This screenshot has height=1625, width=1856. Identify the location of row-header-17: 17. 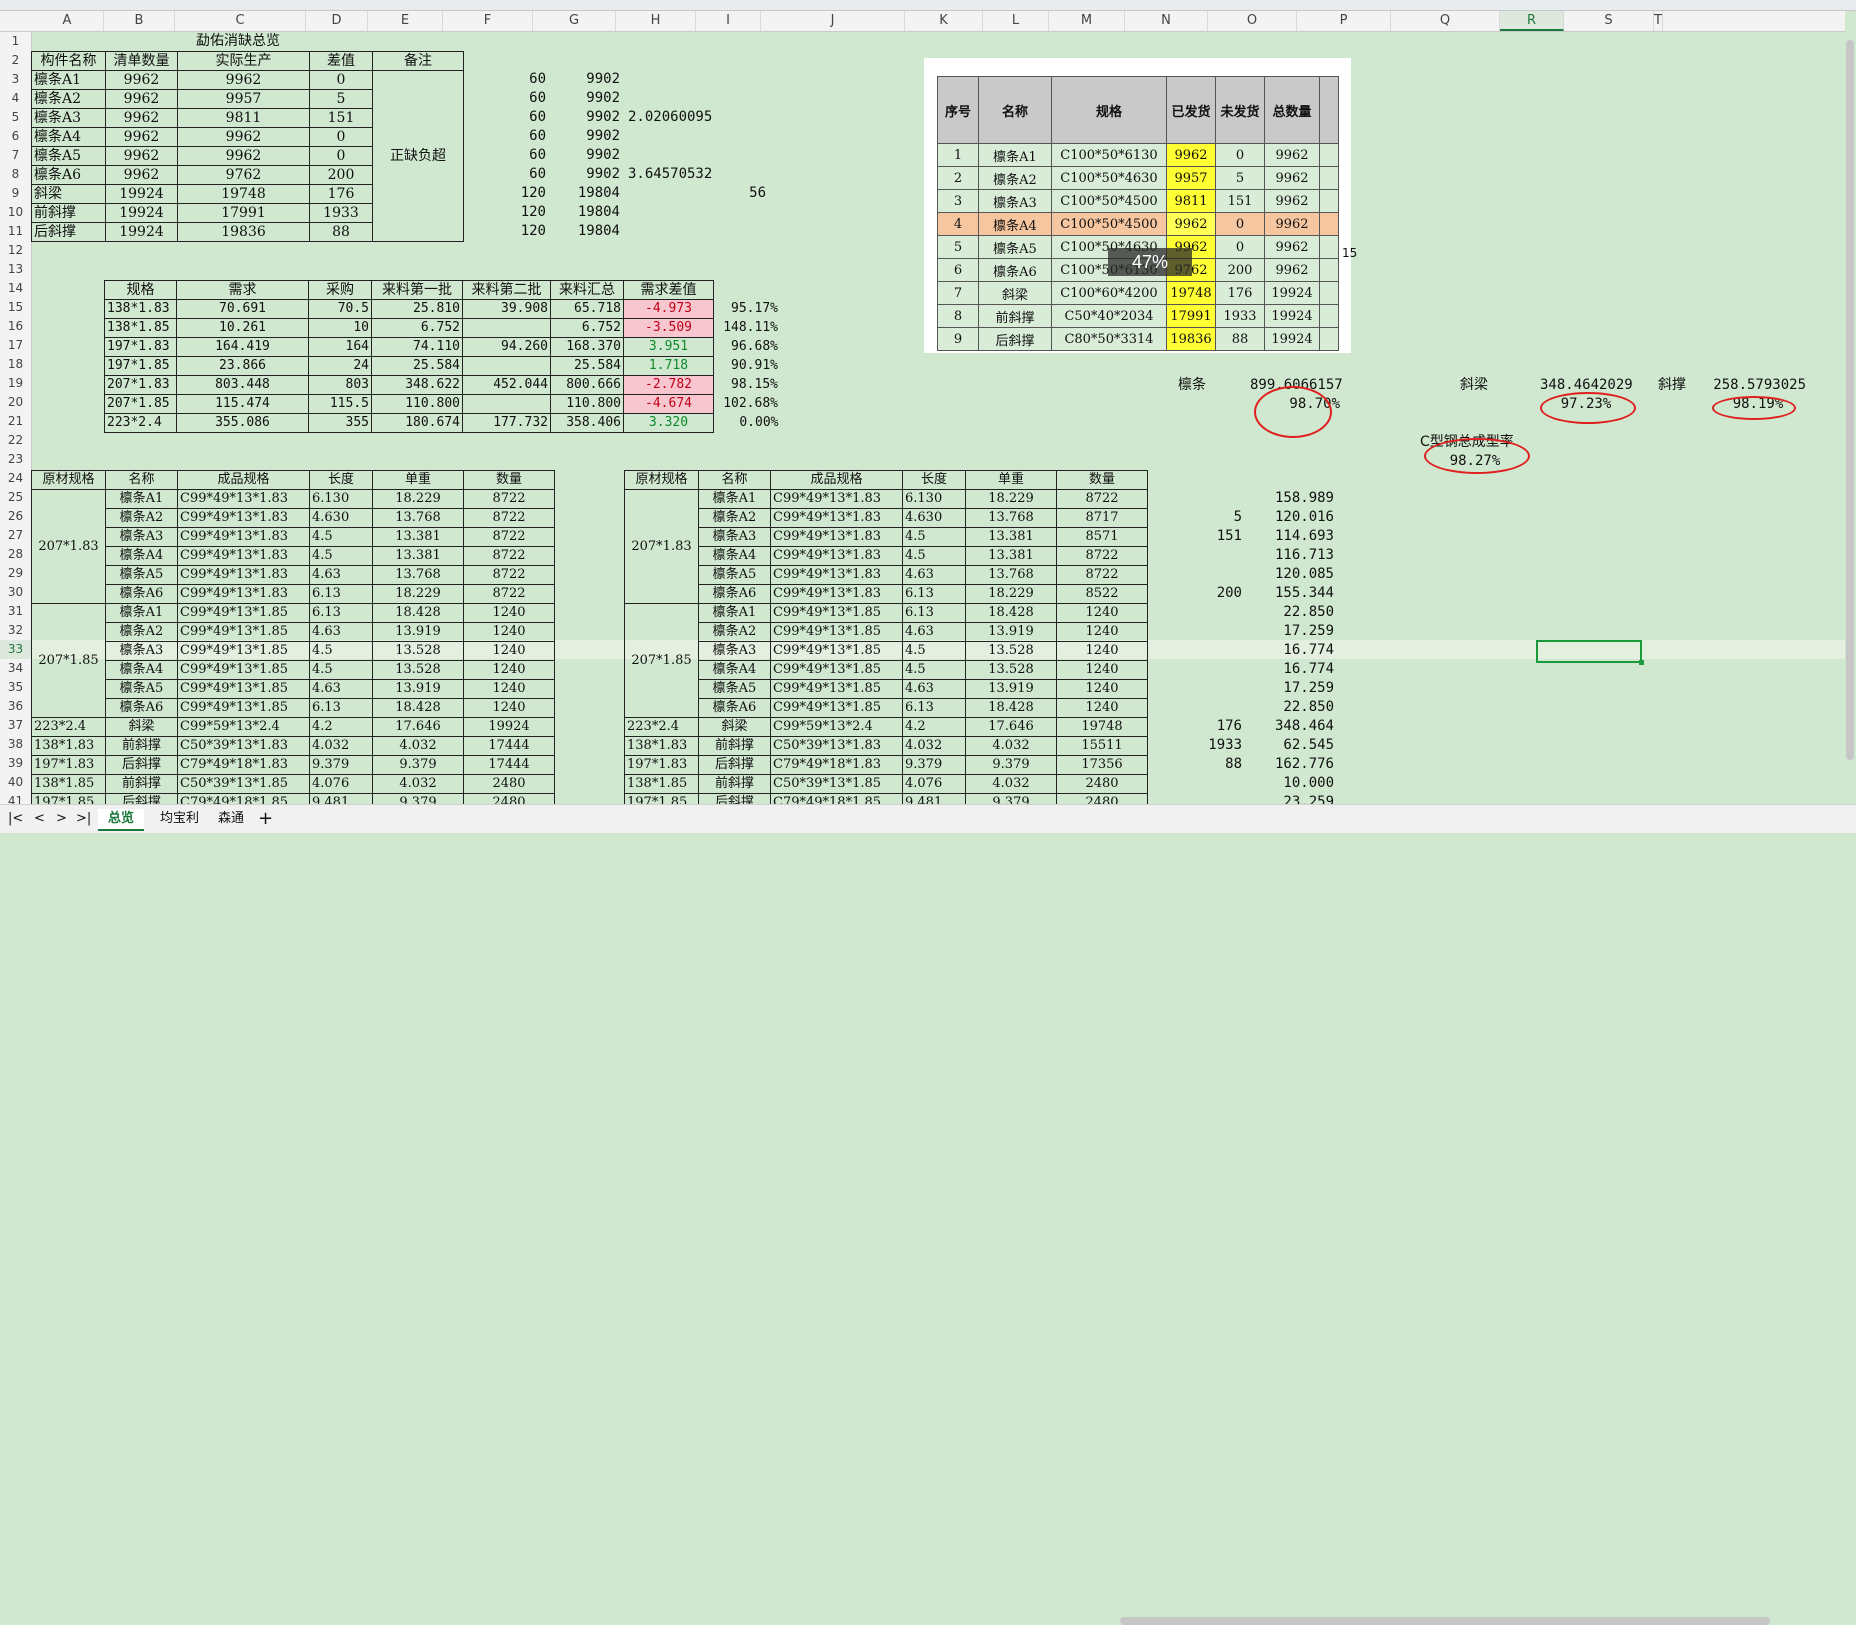
(15, 345).